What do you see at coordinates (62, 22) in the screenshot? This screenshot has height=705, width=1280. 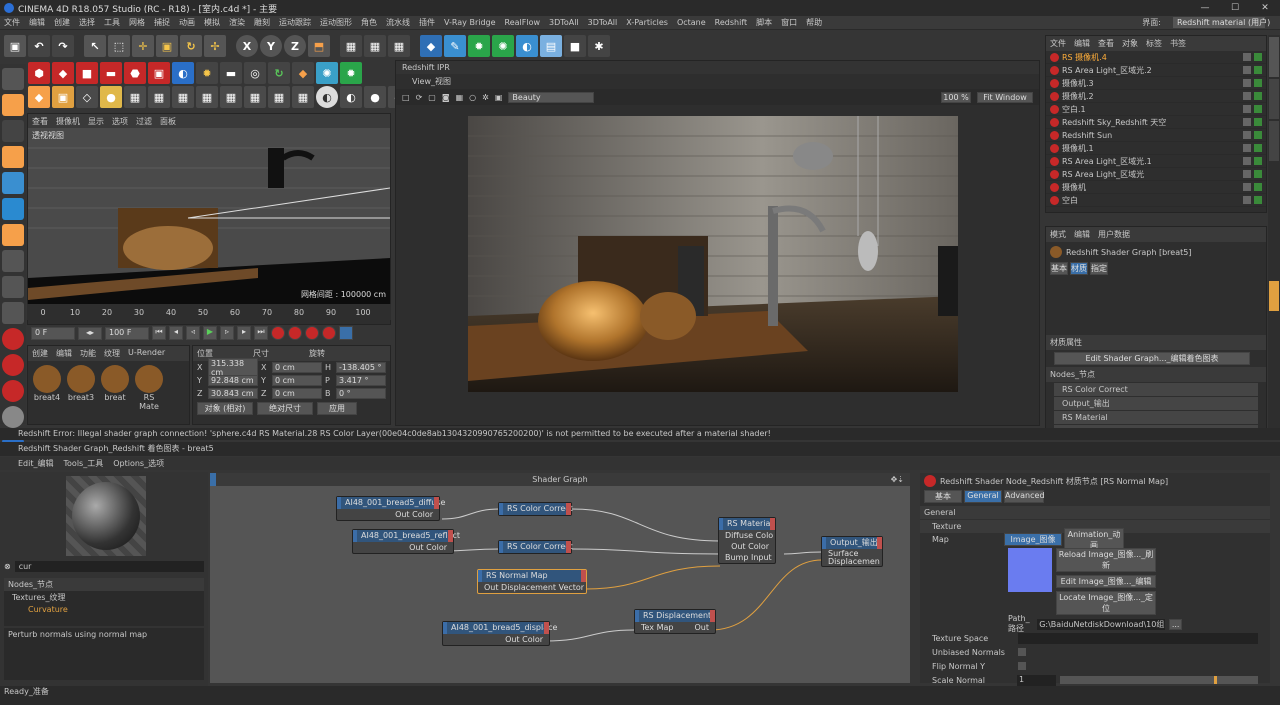 I see `menu-item: 创建` at bounding box center [62, 22].